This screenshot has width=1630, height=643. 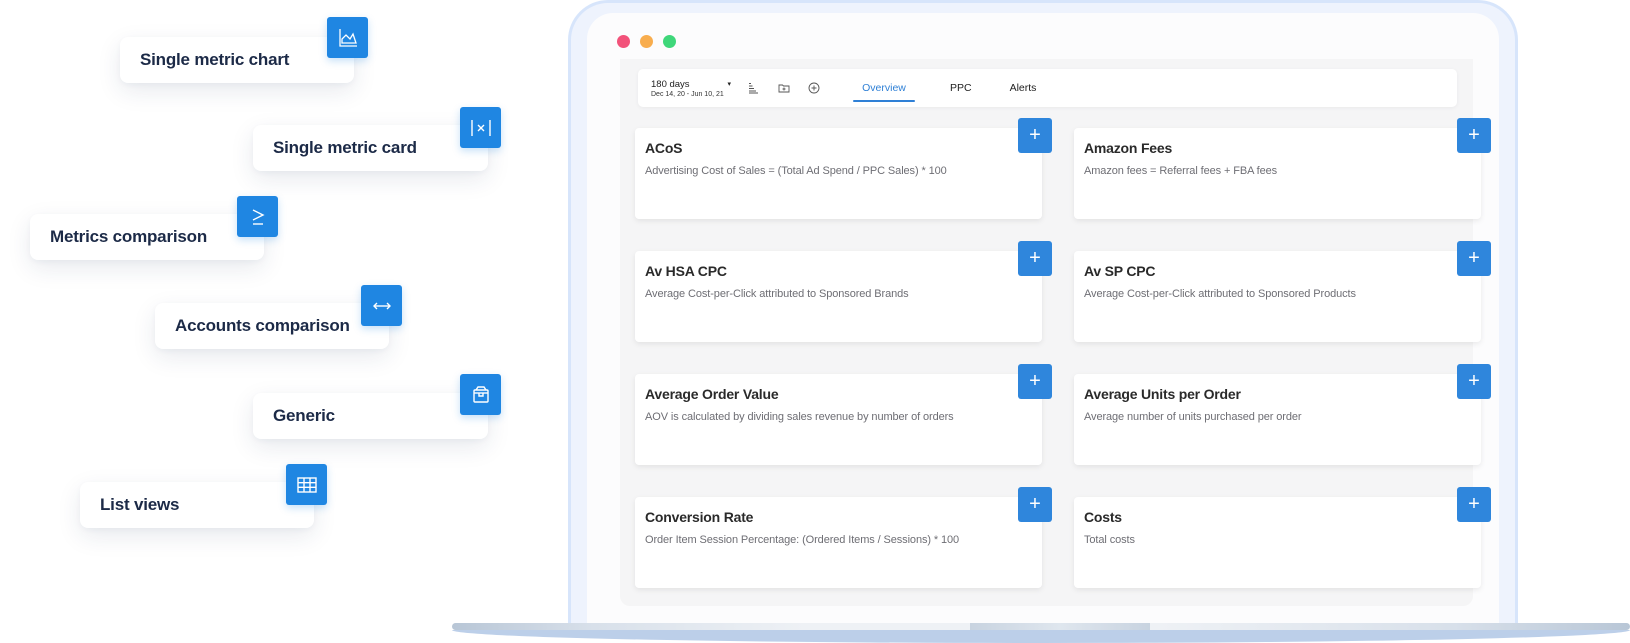 I want to click on area-chart-icon, so click(x=347, y=37).